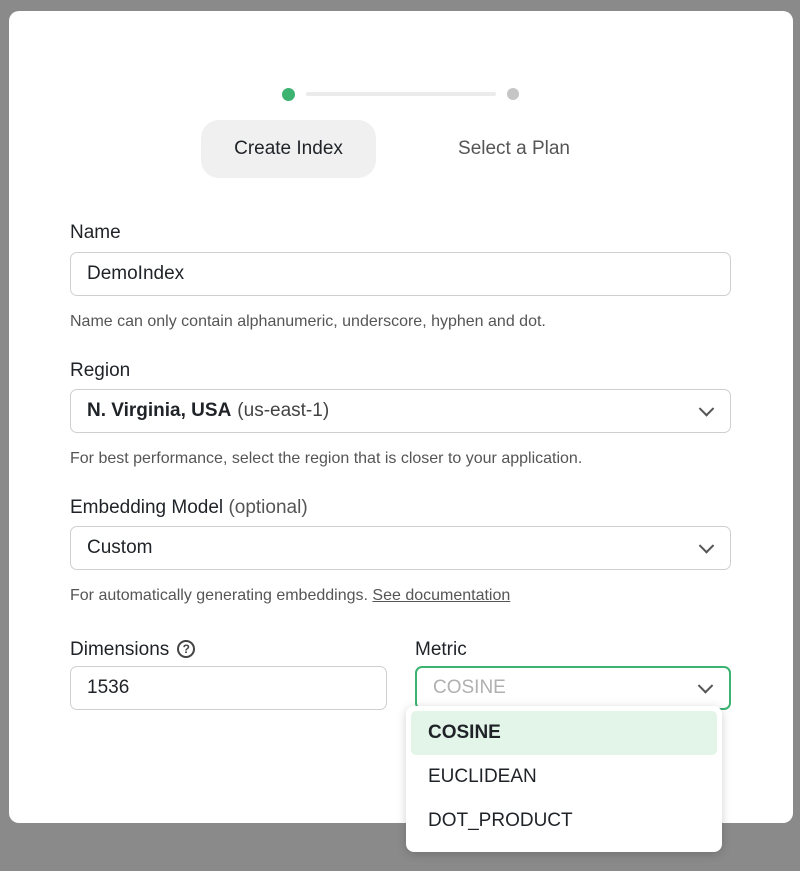 The image size is (800, 871). What do you see at coordinates (186, 649) in the screenshot?
I see `question-circle-icon: ?` at bounding box center [186, 649].